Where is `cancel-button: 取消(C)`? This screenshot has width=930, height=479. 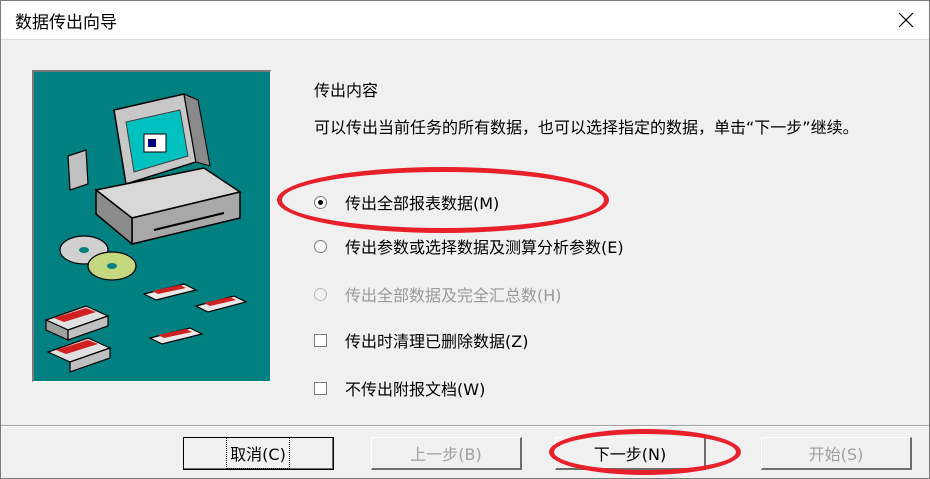 cancel-button: 取消(C) is located at coordinates (258, 453).